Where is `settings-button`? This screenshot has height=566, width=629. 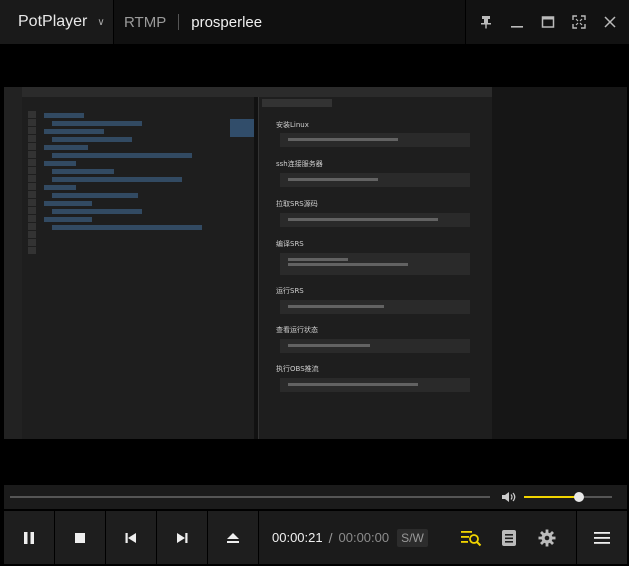 settings-button is located at coordinates (547, 537).